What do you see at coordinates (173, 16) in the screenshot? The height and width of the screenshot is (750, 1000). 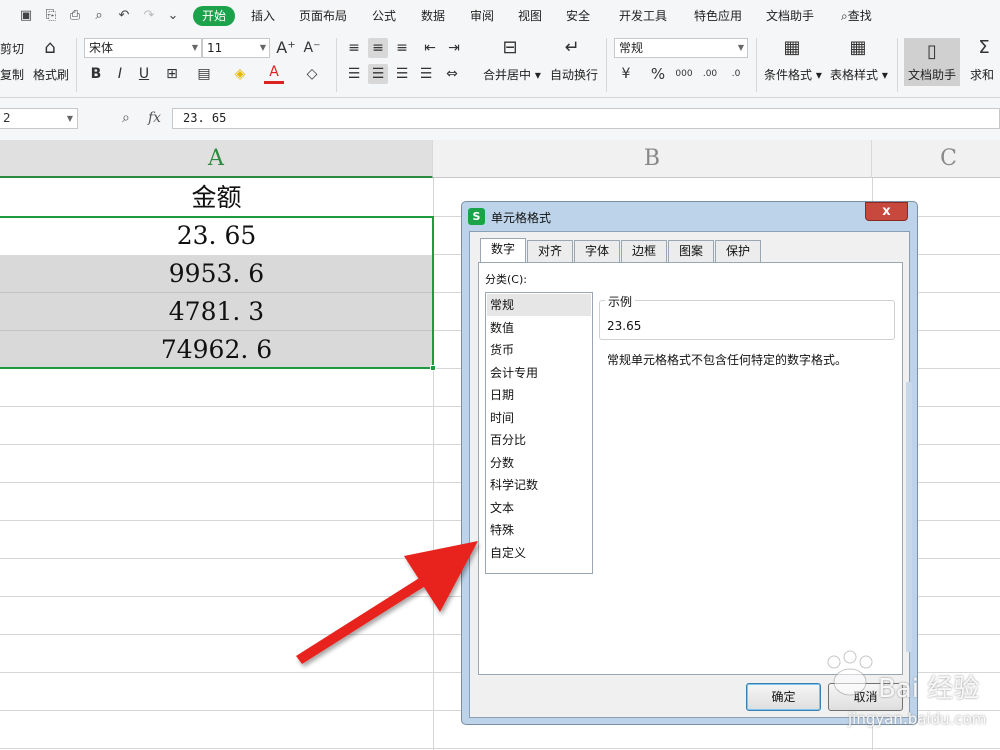 I see `quick-access-more-icon: ⌄` at bounding box center [173, 16].